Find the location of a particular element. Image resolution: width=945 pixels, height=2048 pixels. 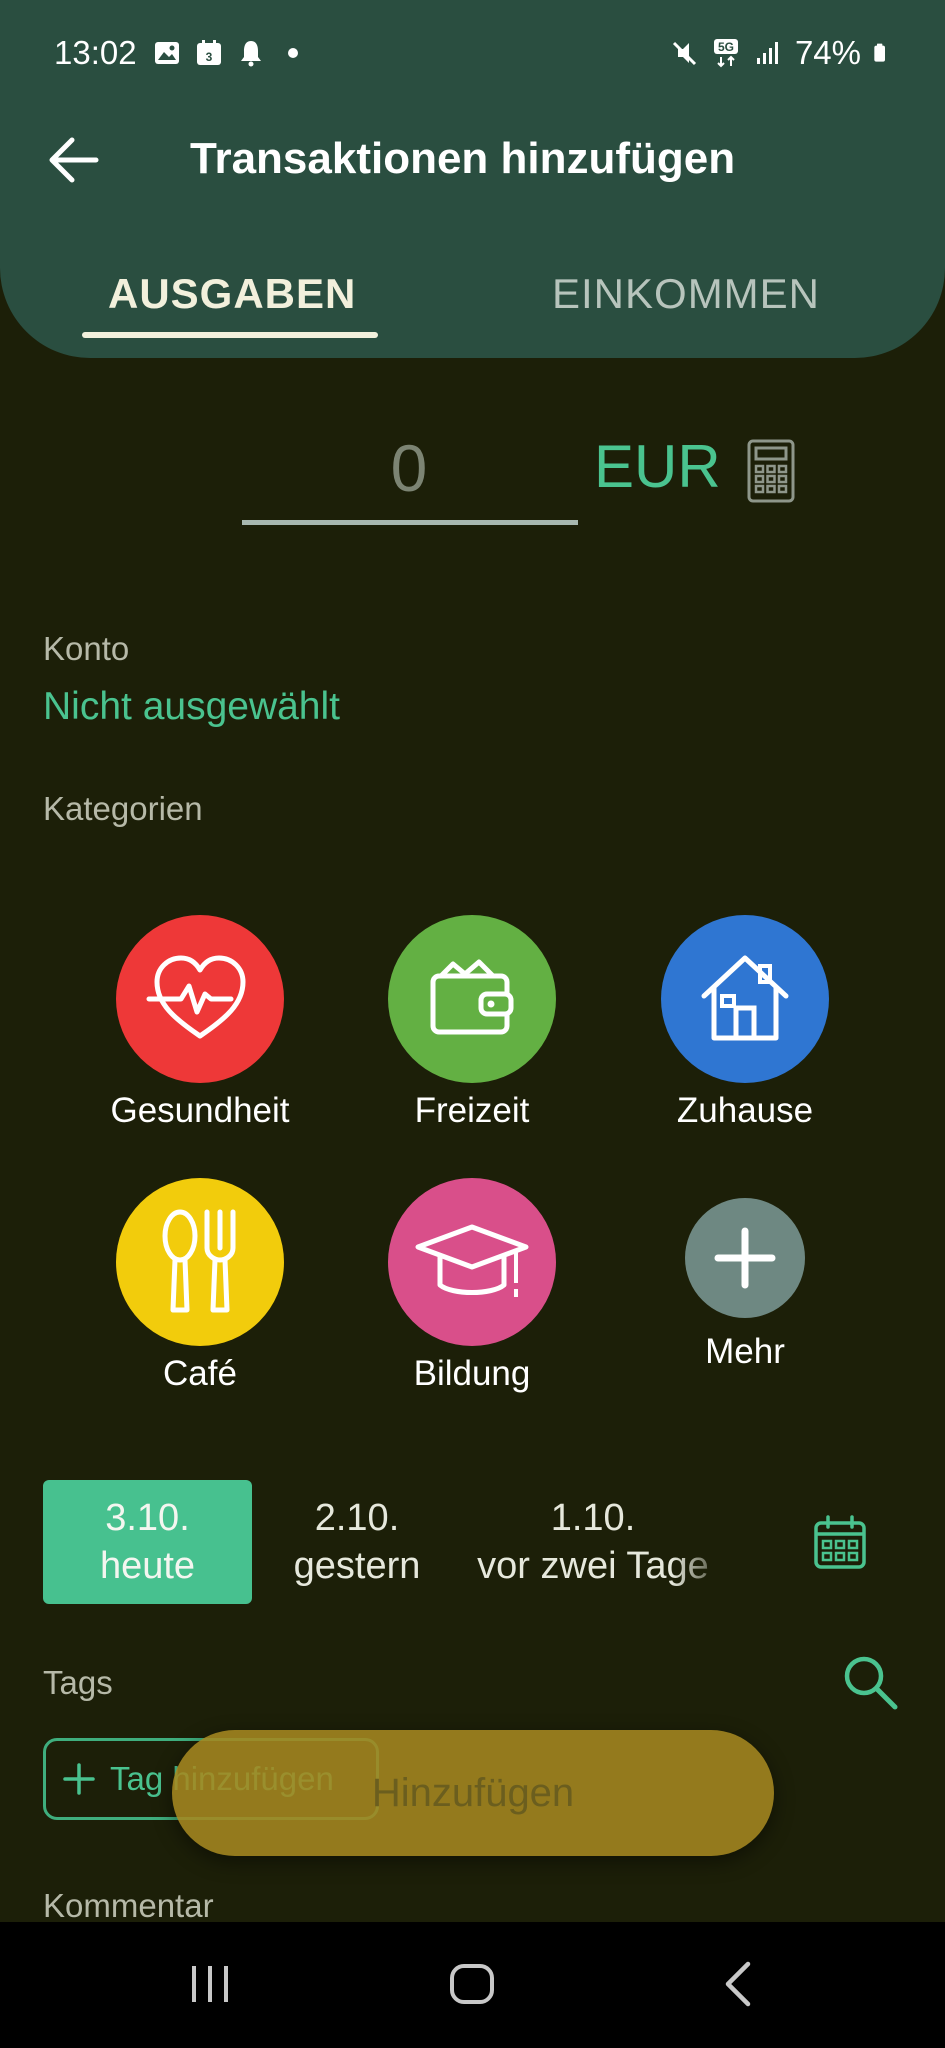

signal-icon is located at coordinates (767, 53).